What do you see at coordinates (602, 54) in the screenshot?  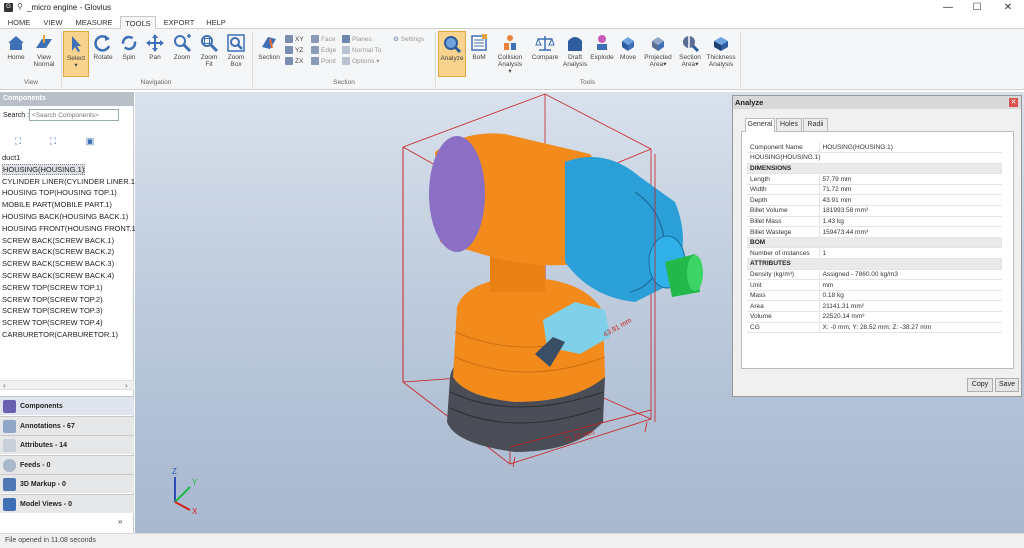 I see `explode-button: Explode` at bounding box center [602, 54].